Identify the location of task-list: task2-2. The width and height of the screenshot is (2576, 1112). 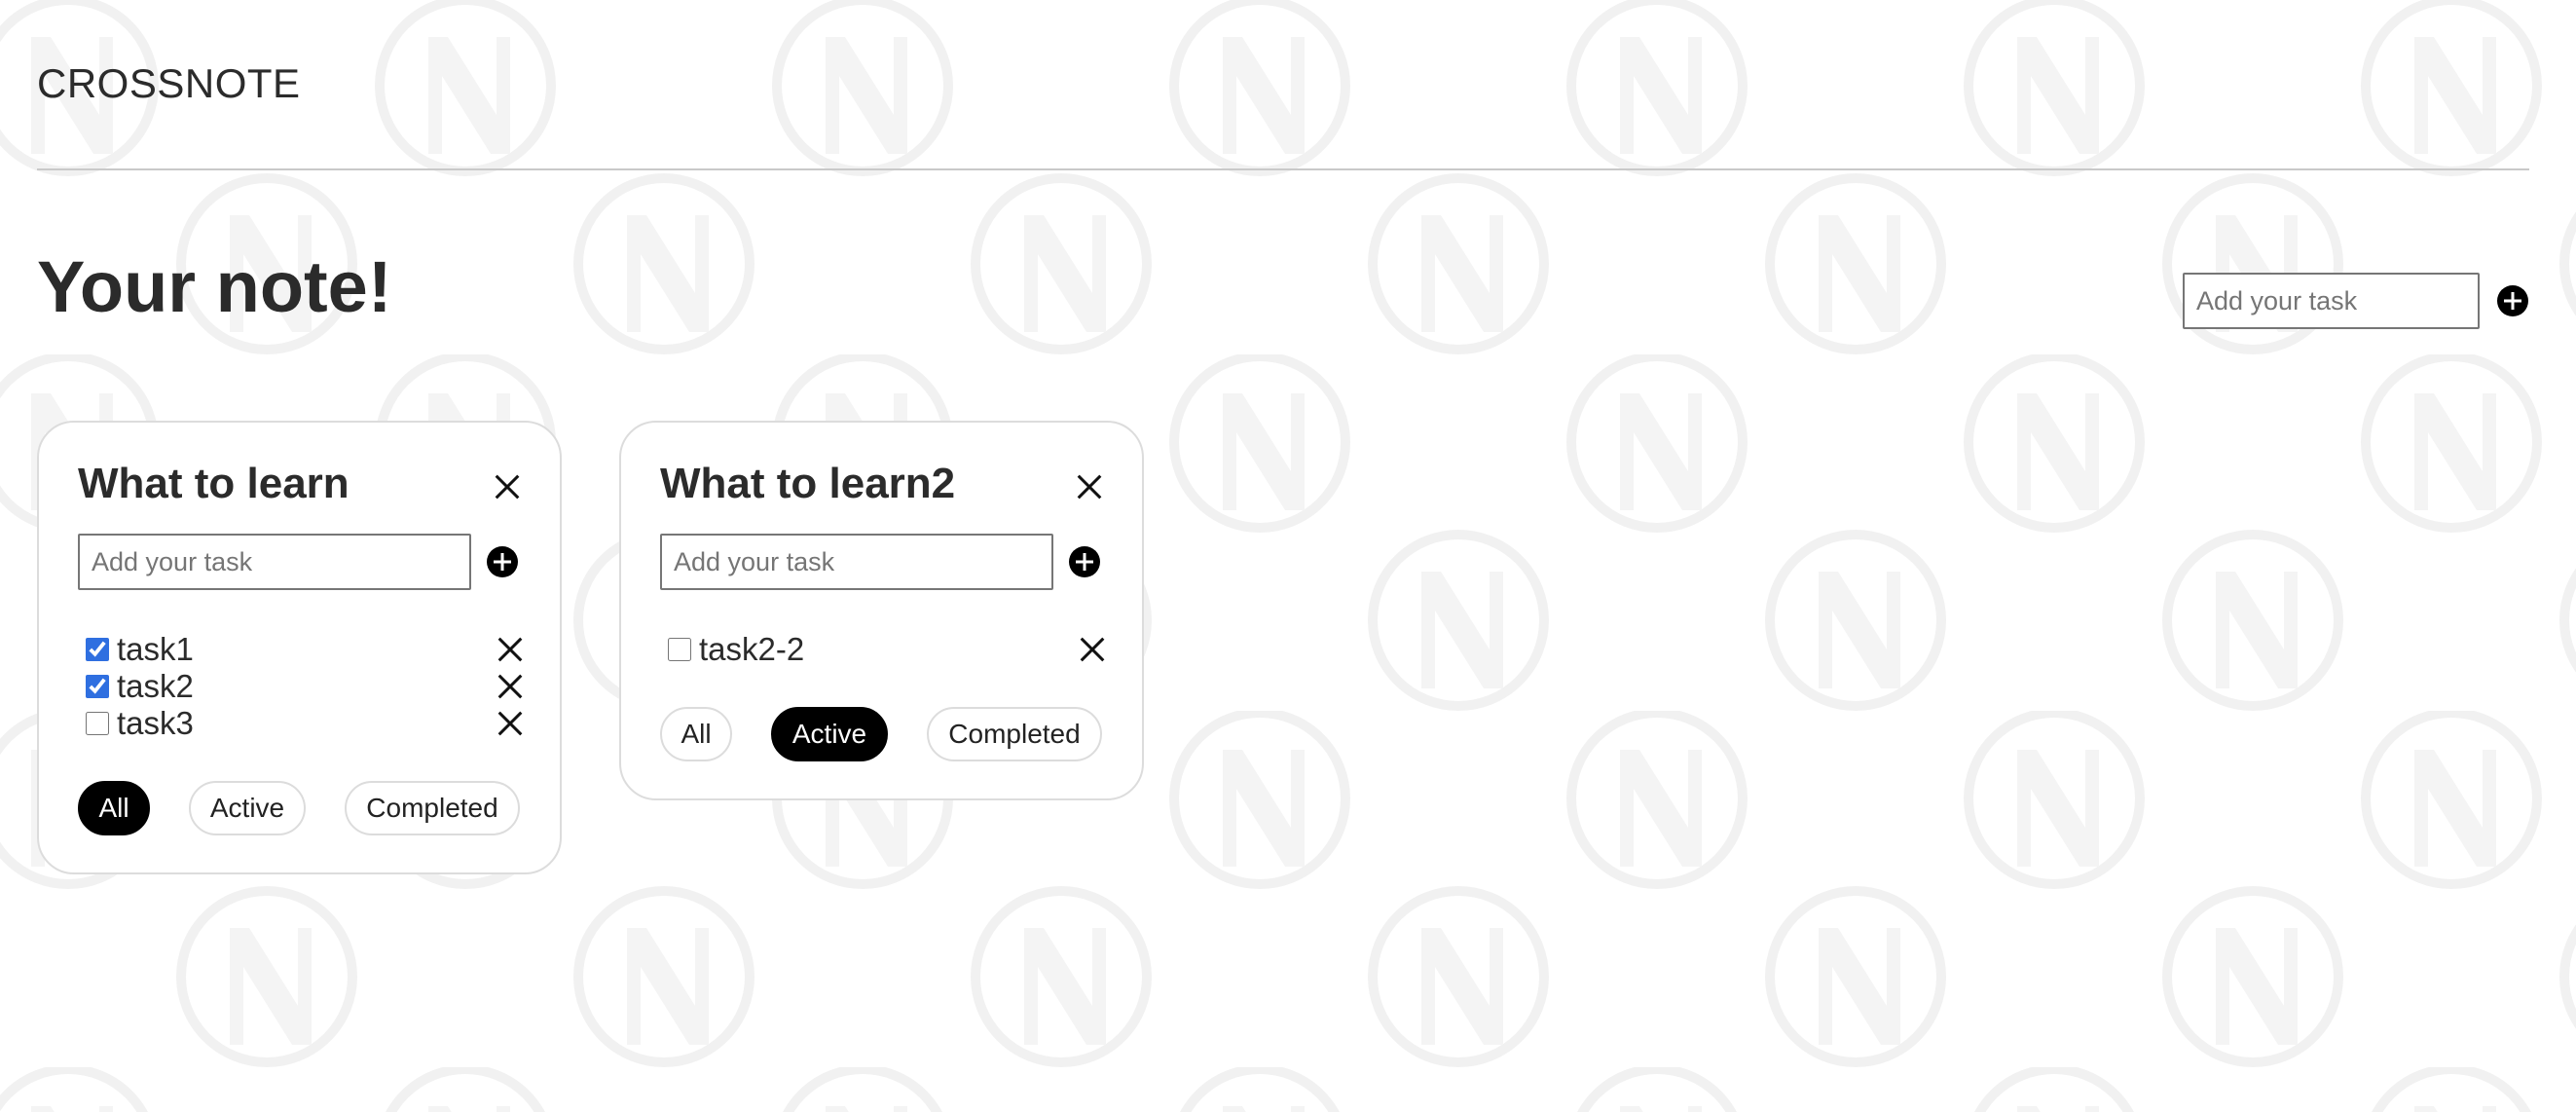
(887, 649).